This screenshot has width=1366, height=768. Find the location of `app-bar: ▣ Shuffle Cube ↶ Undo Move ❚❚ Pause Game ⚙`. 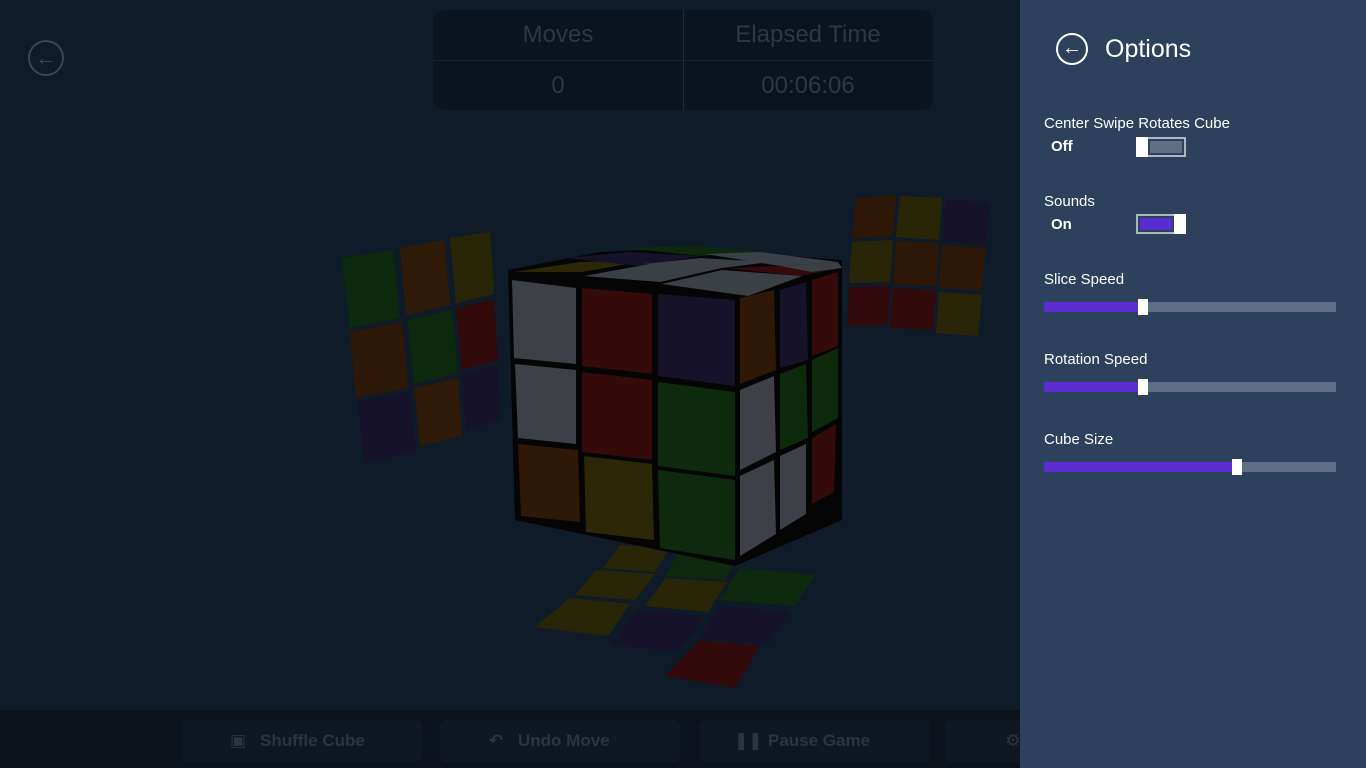

app-bar: ▣ Shuffle Cube ↶ Undo Move ❚❚ Pause Game ⚙ is located at coordinates (512, 739).